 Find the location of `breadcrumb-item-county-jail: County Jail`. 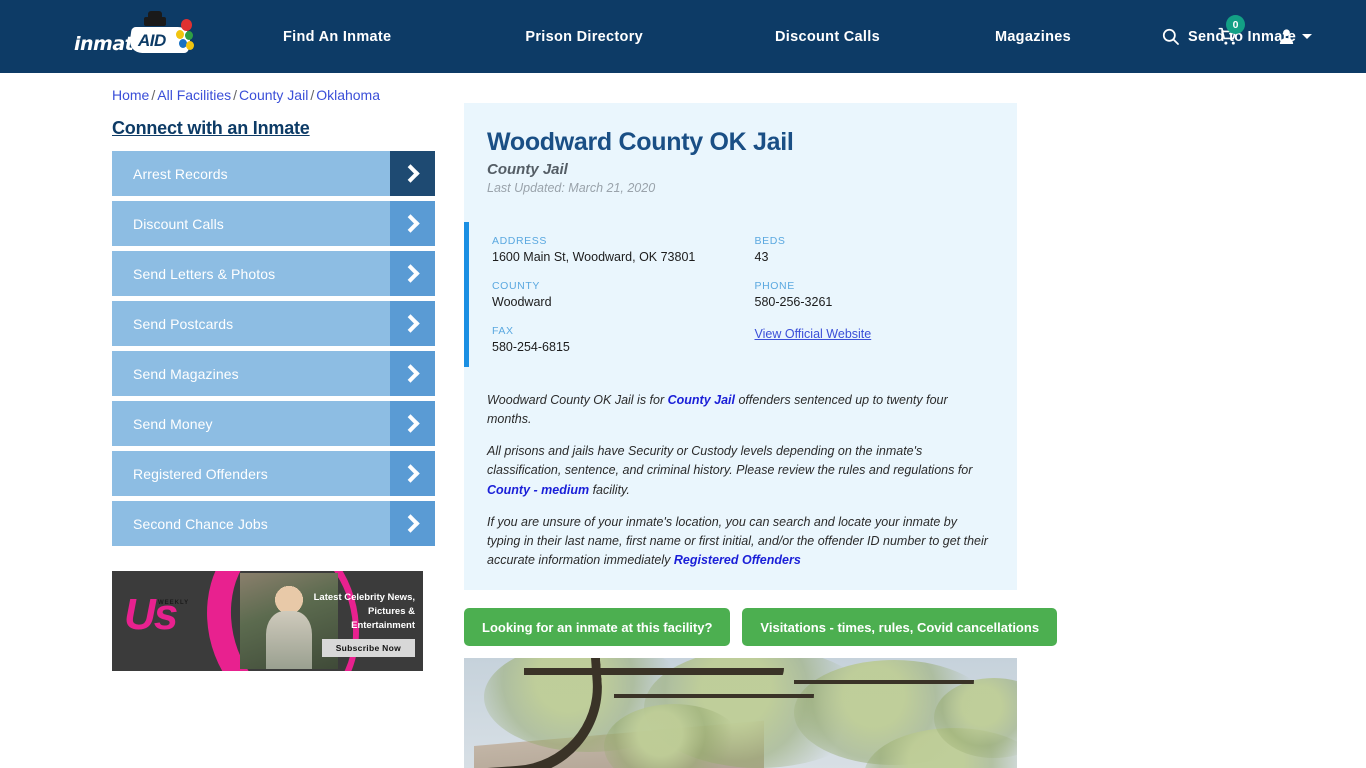

breadcrumb-item-county-jail: County Jail is located at coordinates (273, 95).